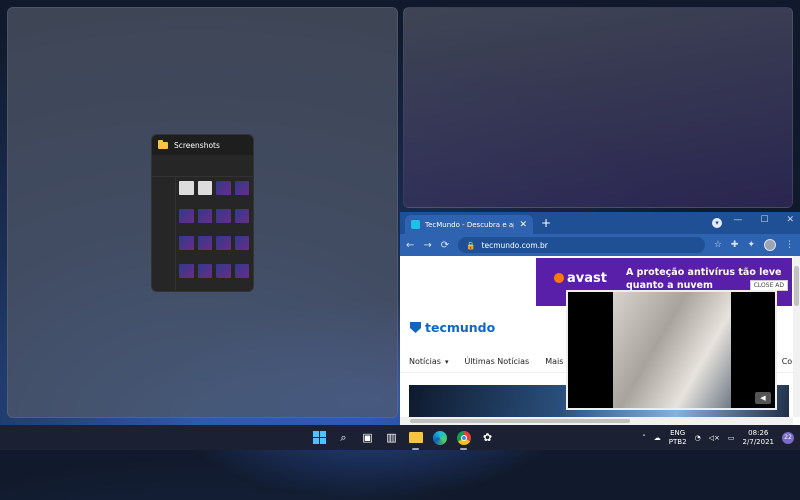 The height and width of the screenshot is (500, 800). I want to click on tecmundo-logo-icon, so click(415, 327).